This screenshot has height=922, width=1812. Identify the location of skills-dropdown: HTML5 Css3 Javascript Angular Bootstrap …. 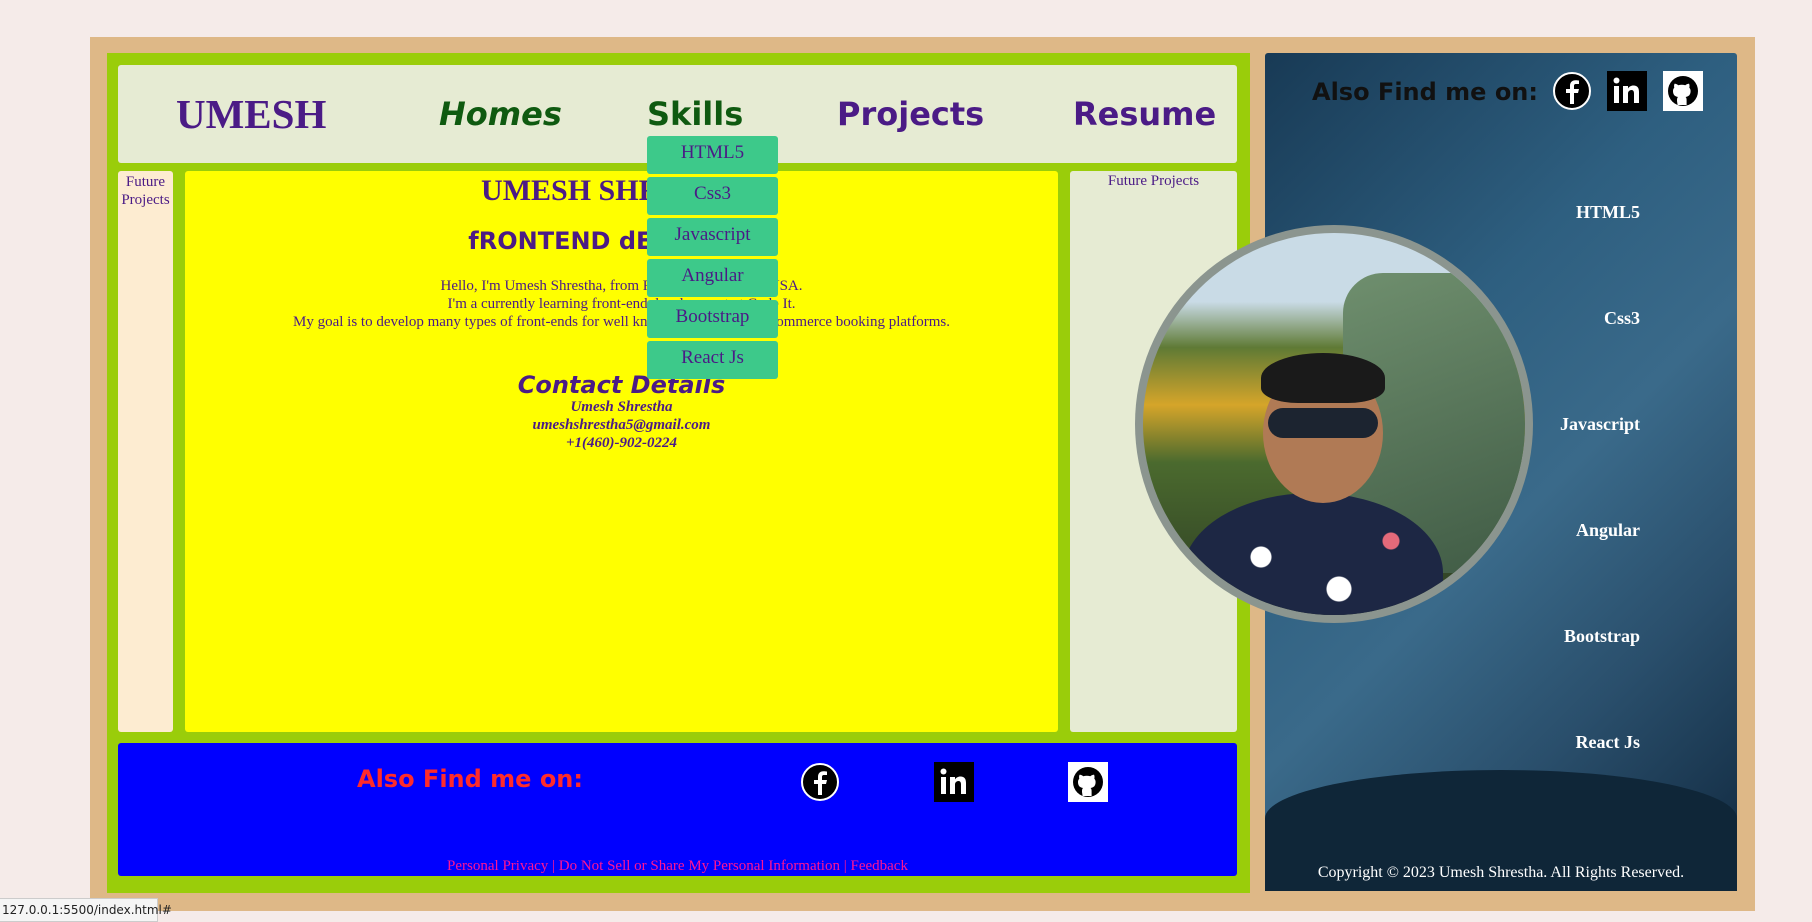
(712, 259).